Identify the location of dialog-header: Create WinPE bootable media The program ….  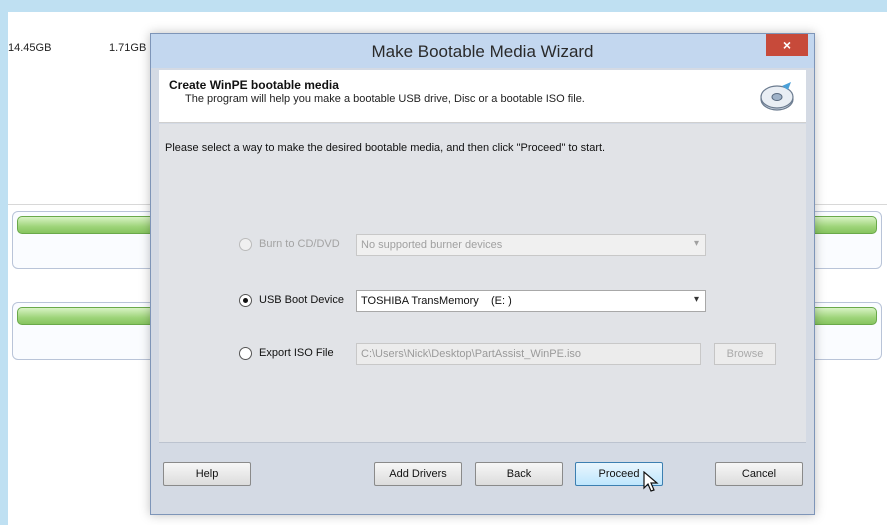
(482, 96).